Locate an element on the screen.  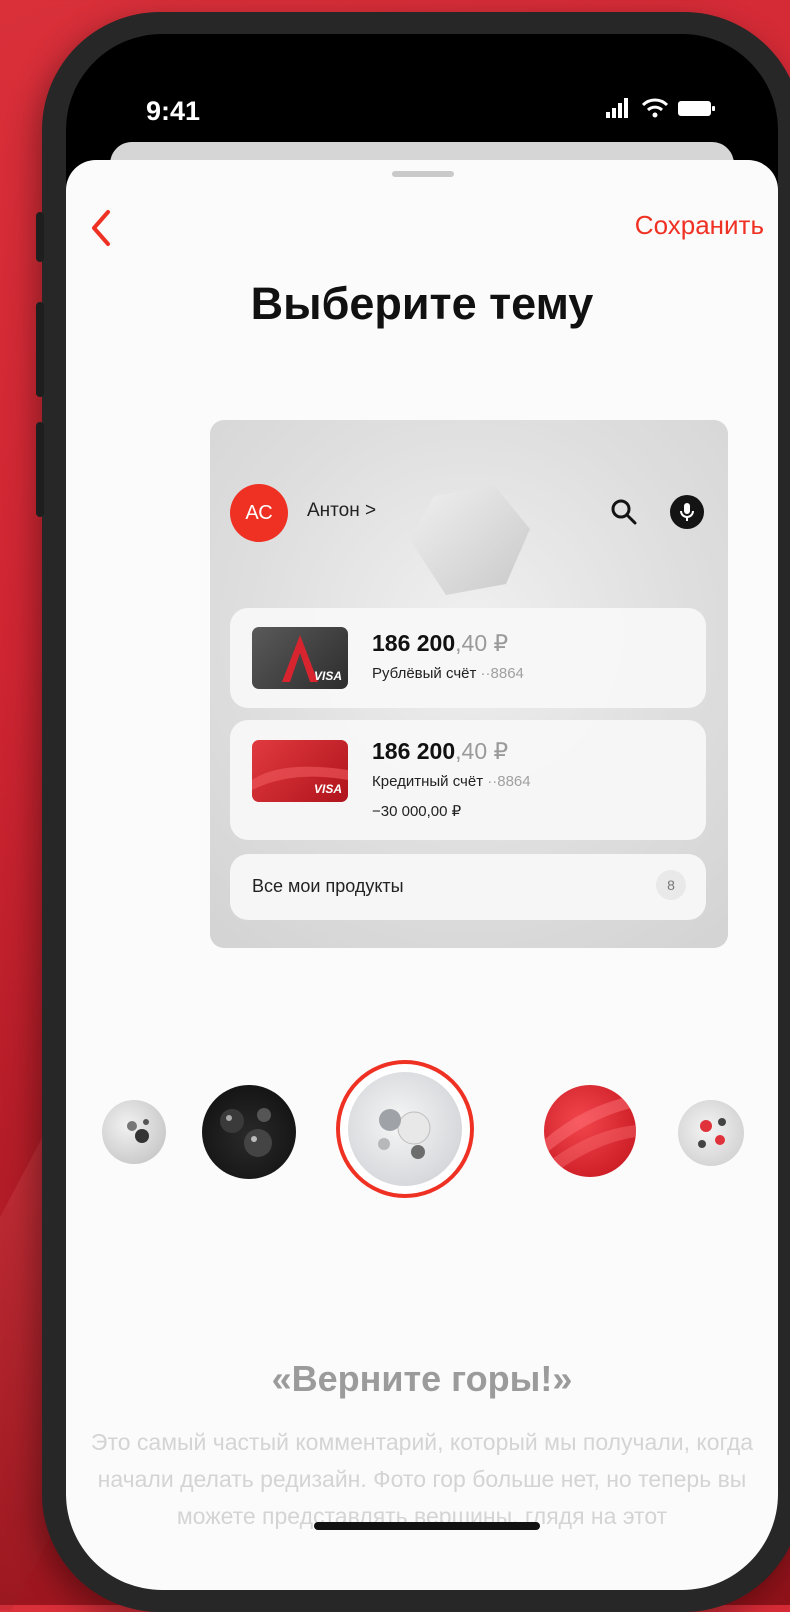
volume-up-button is located at coordinates (40, 349).